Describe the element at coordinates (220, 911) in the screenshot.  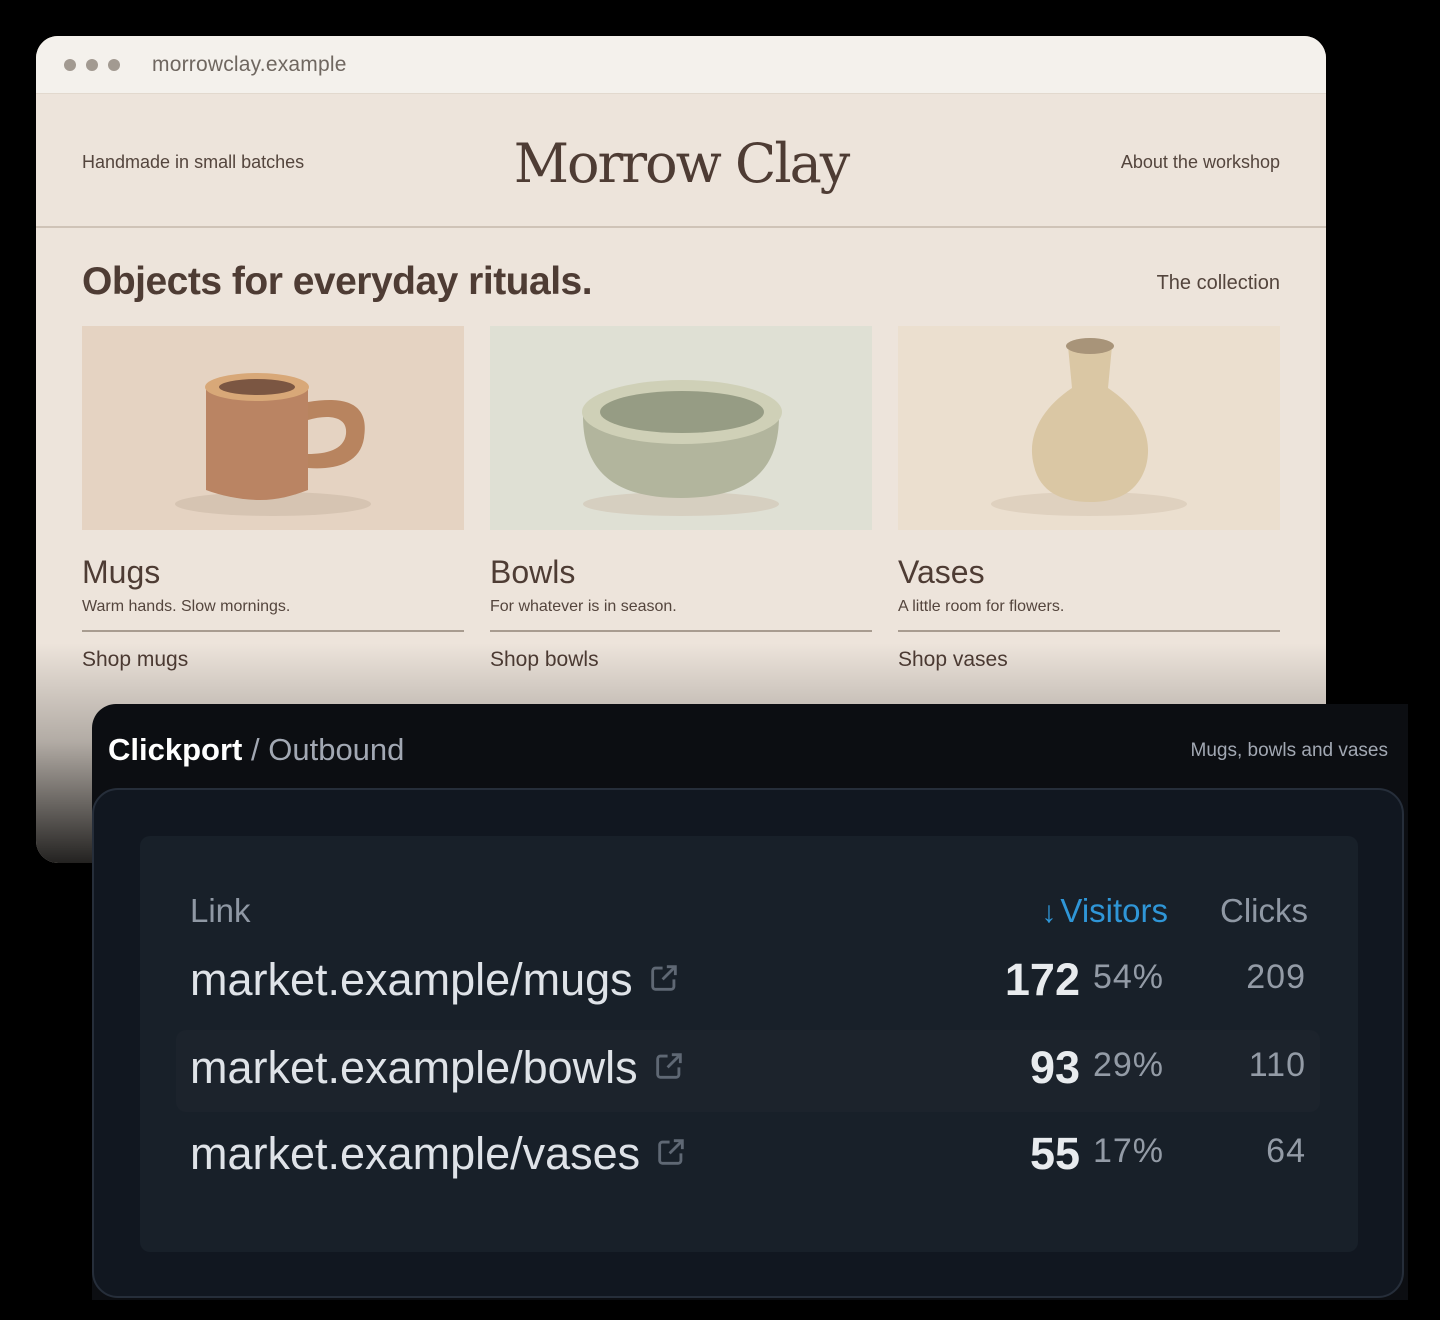
I see `column-header-link: Link` at that location.